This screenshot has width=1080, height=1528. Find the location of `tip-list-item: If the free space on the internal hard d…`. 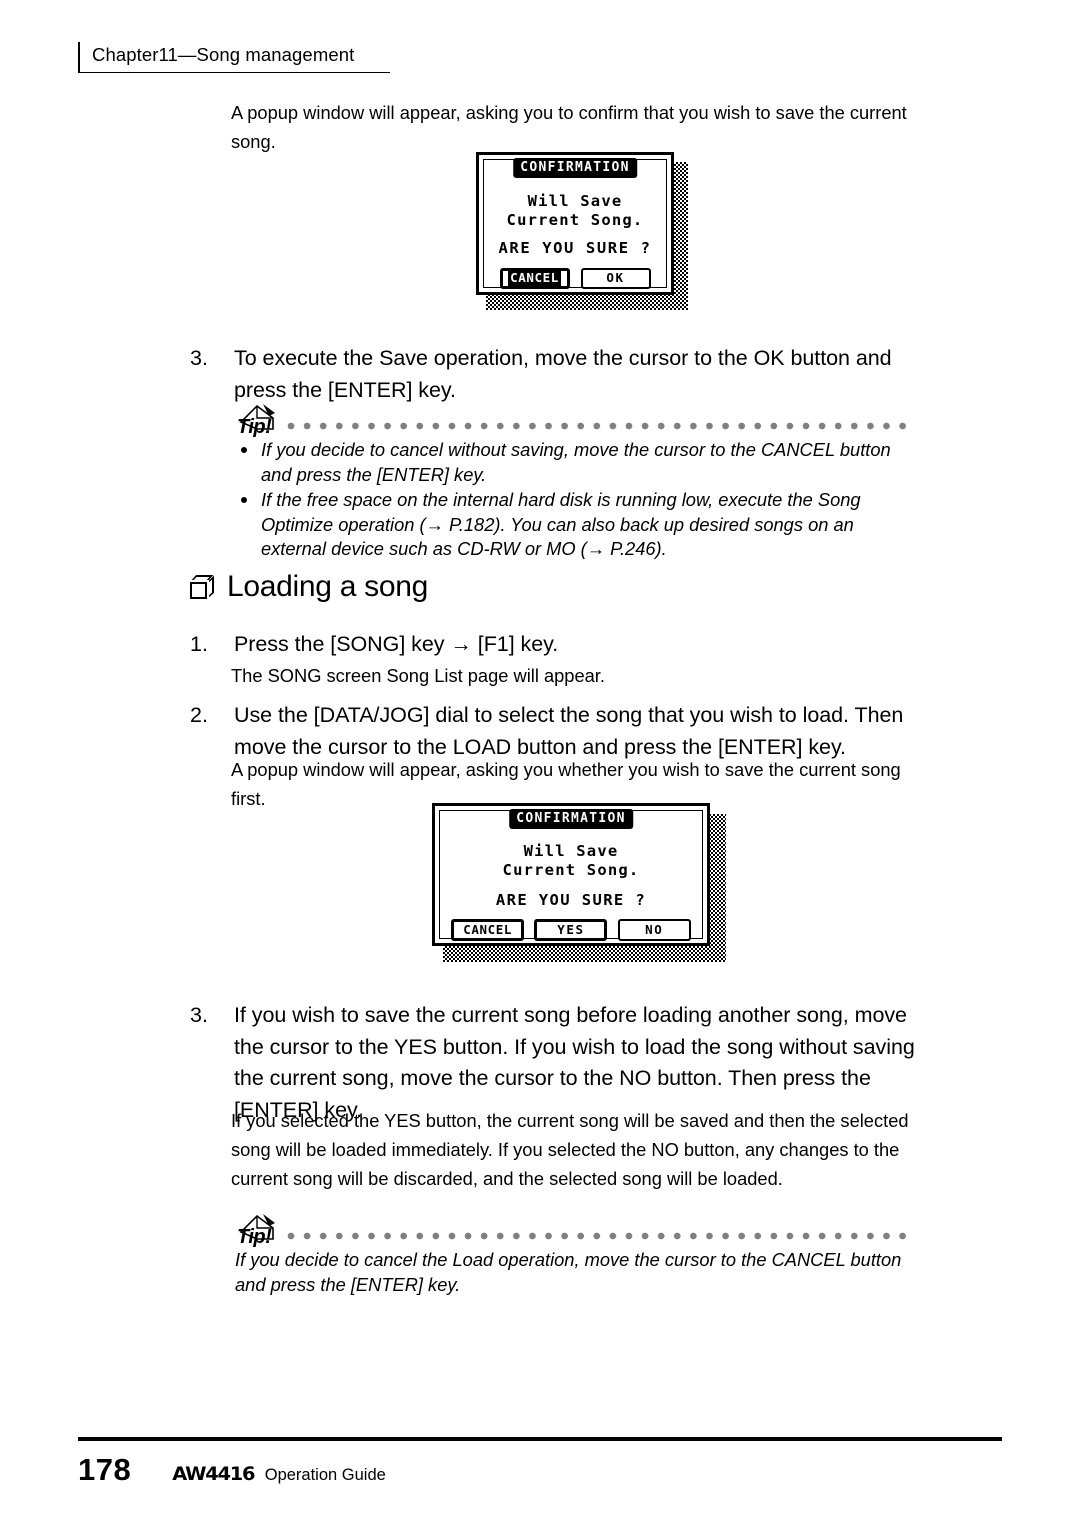

tip-list-item: If the free space on the internal hard d… is located at coordinates (575, 525).